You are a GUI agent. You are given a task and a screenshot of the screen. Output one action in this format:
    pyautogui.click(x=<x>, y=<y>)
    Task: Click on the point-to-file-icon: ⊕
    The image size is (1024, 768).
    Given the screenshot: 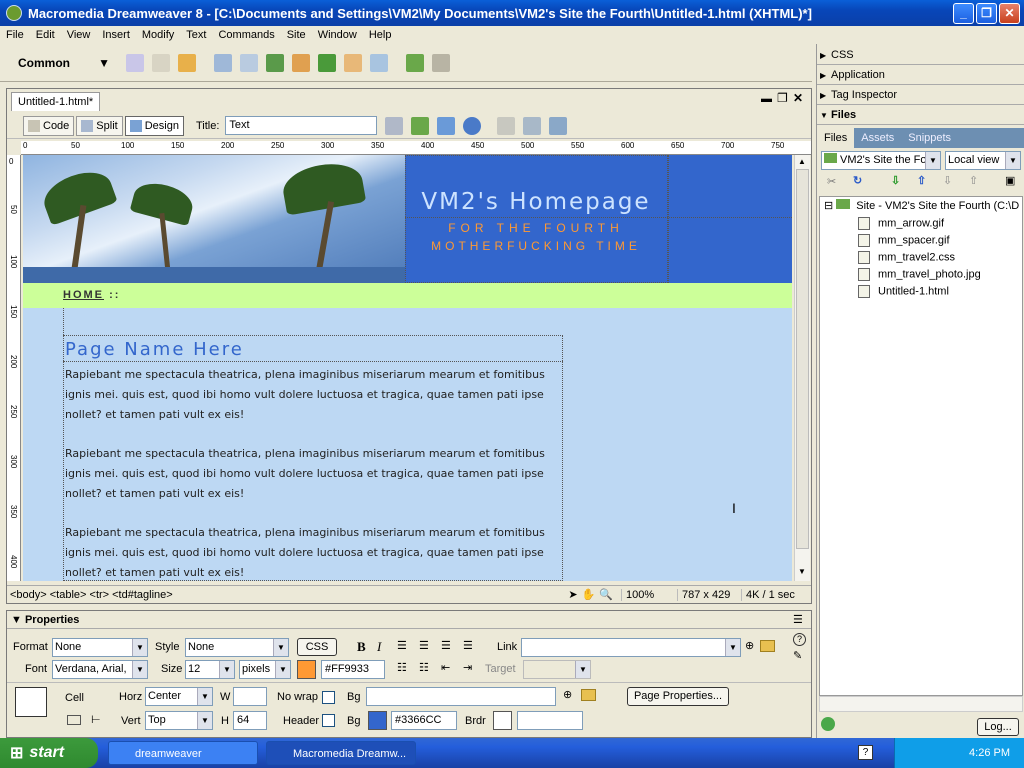 What is the action you would take?
    pyautogui.click(x=749, y=645)
    